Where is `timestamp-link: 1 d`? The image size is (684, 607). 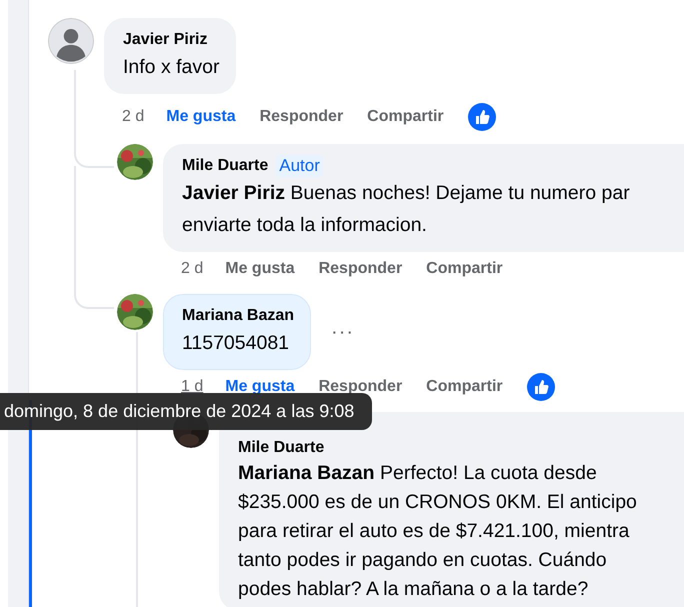
timestamp-link: 1 d is located at coordinates (192, 387).